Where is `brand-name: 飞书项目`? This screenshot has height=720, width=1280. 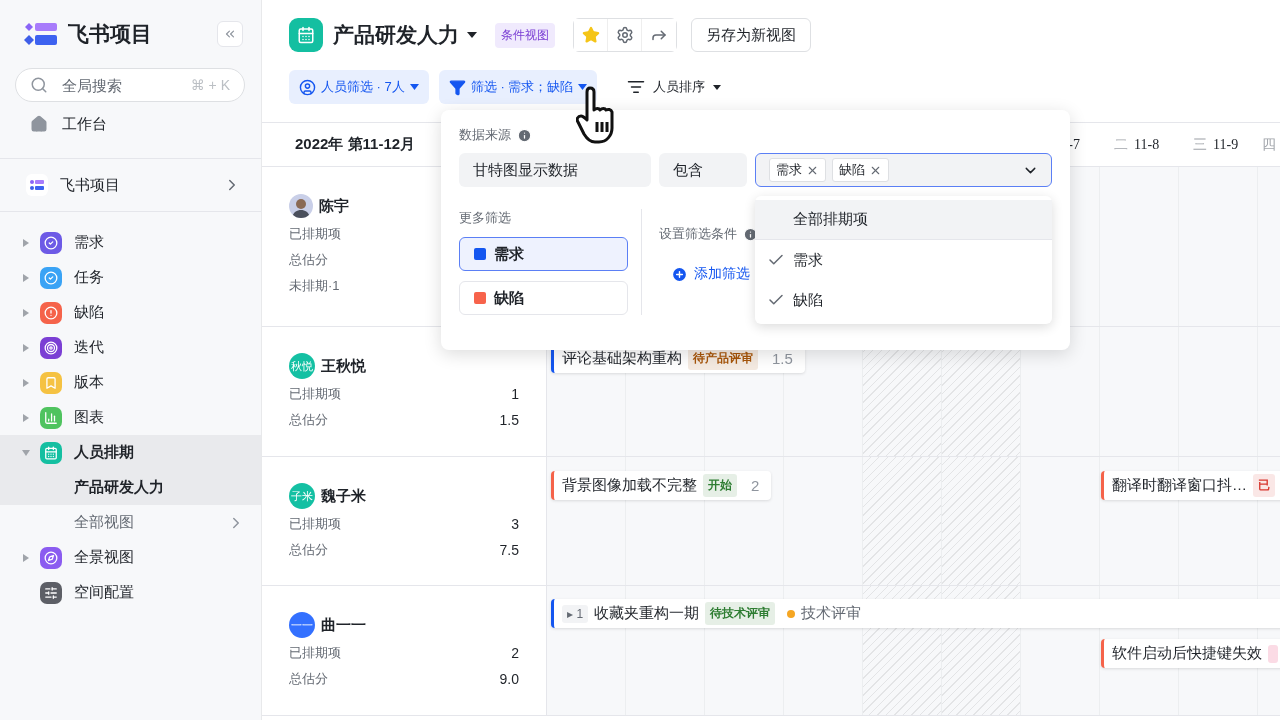
brand-name: 飞书项目 is located at coordinates (110, 34).